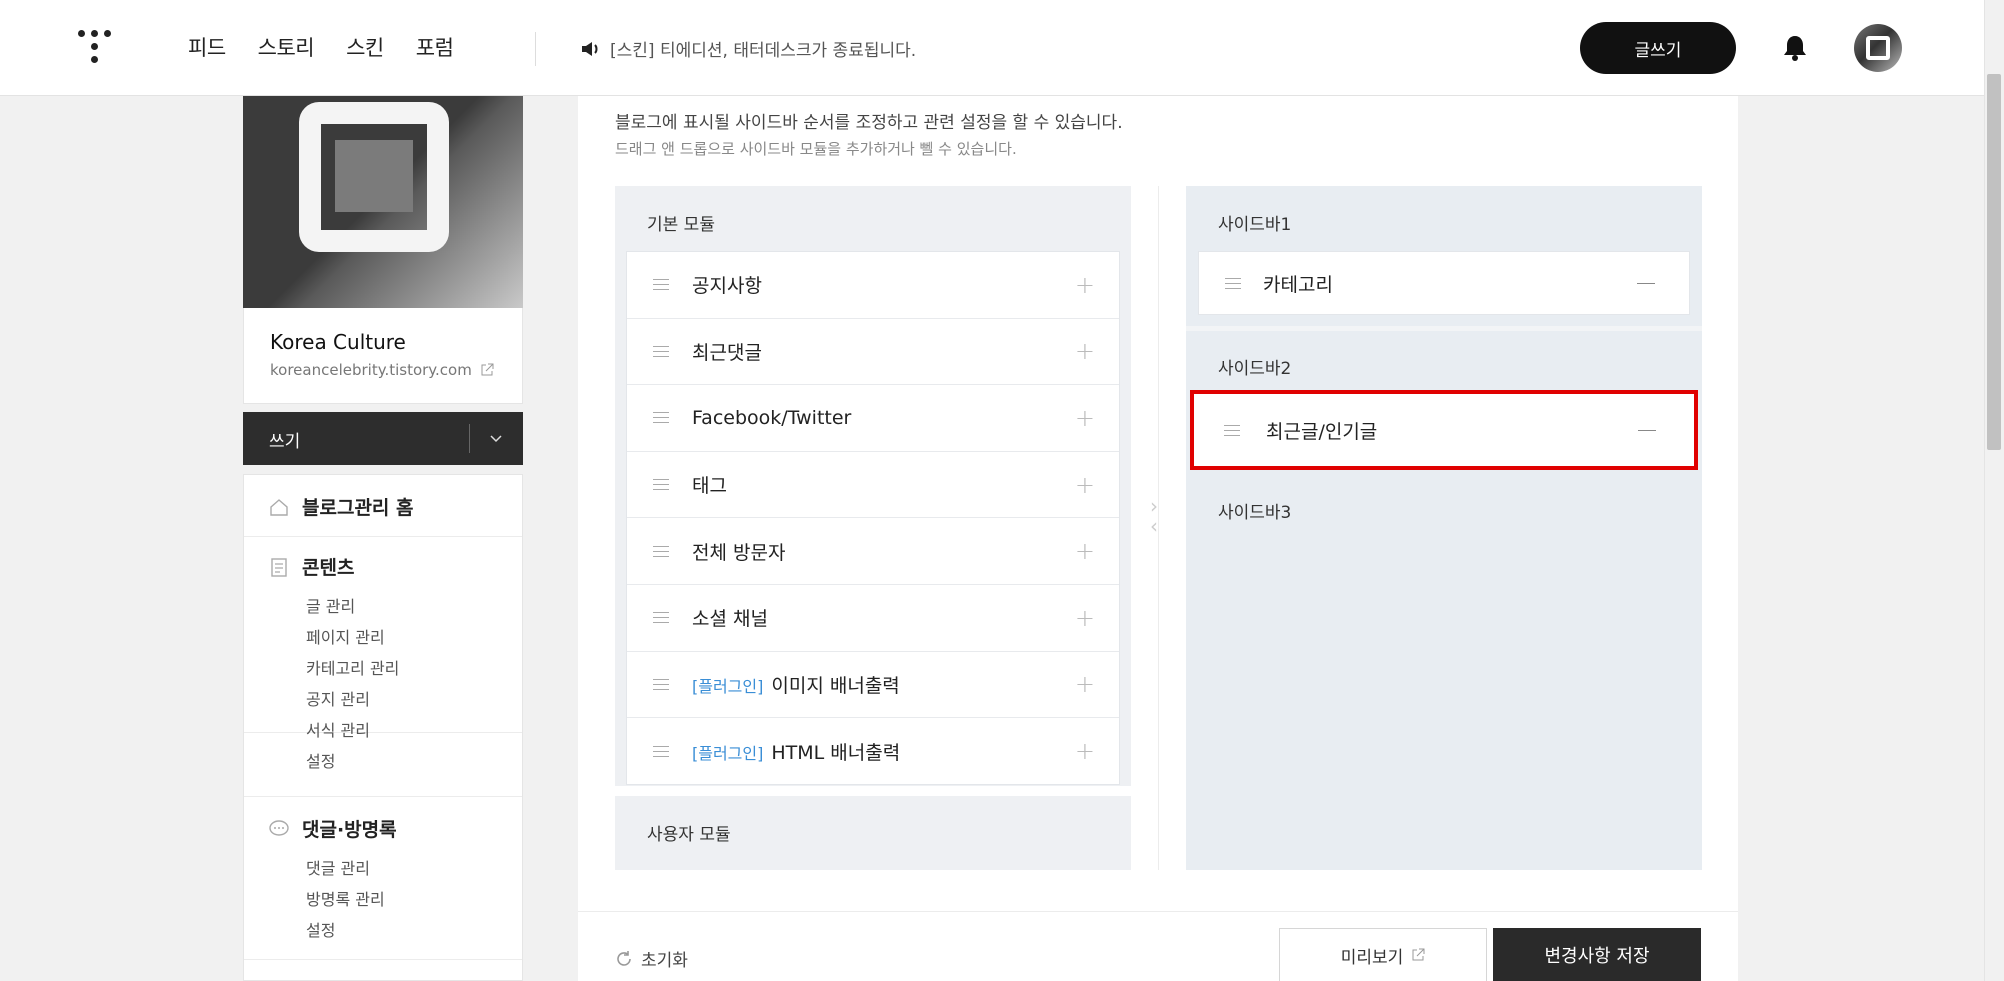  I want to click on menu-comments: 댓글·방명록, so click(332, 828).